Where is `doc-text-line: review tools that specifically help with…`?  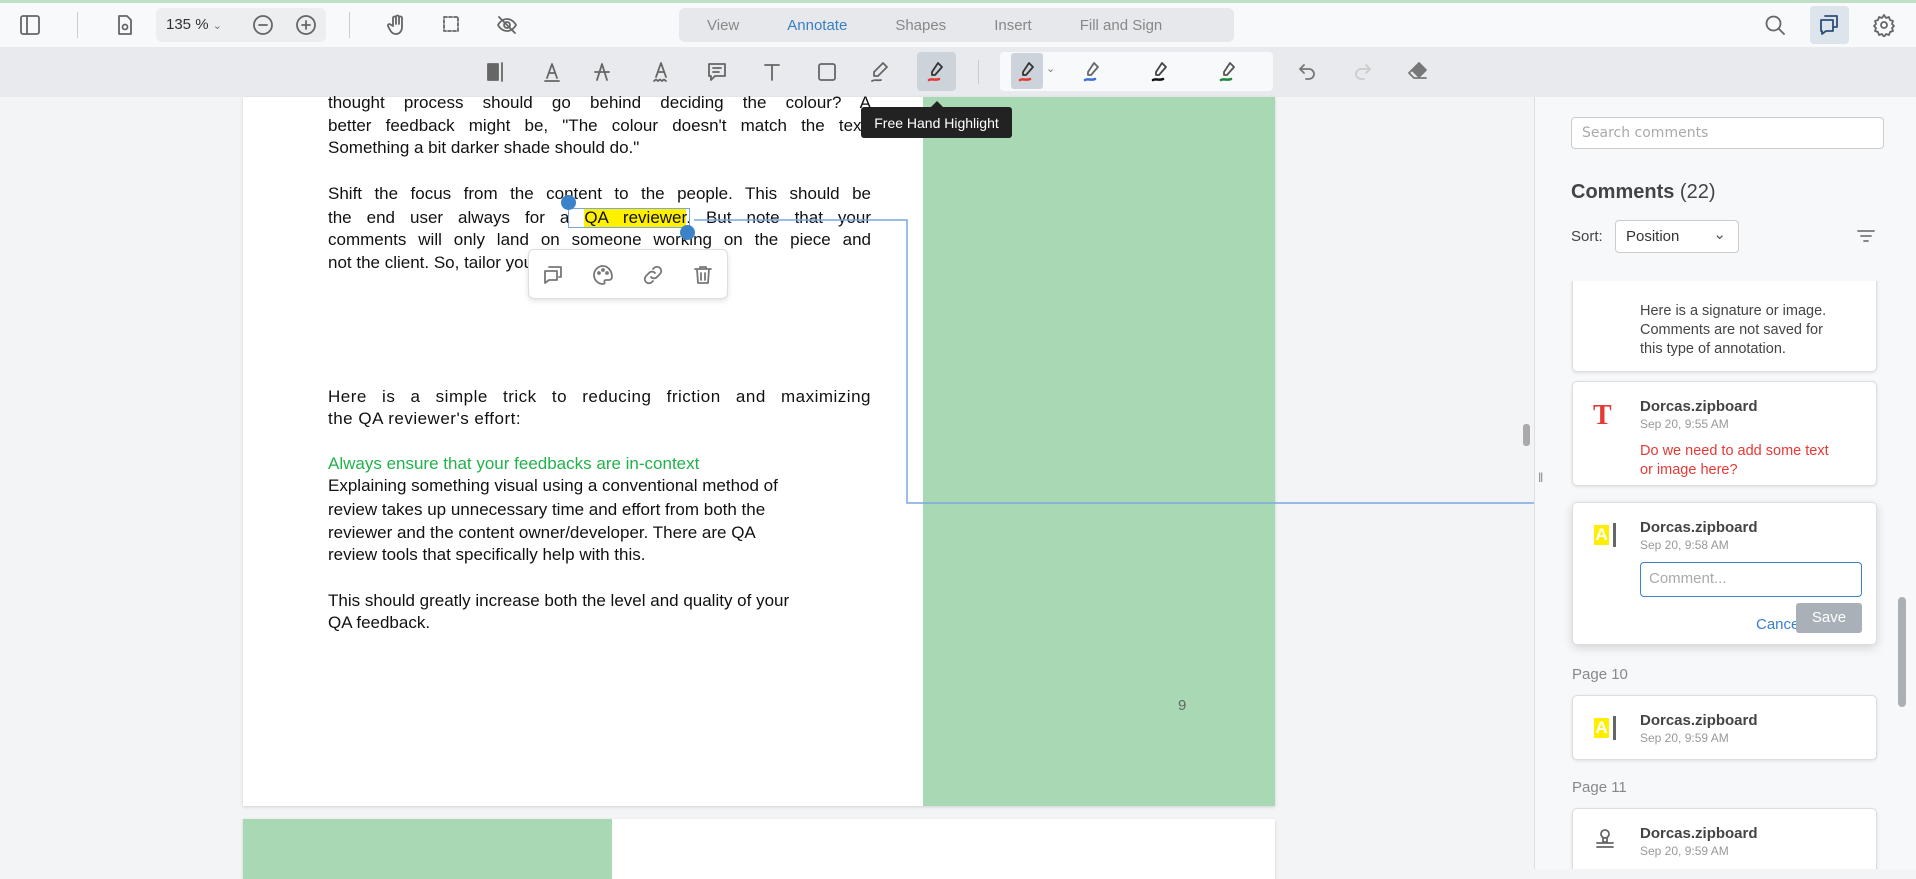 doc-text-line: review tools that specifically help with… is located at coordinates (487, 554).